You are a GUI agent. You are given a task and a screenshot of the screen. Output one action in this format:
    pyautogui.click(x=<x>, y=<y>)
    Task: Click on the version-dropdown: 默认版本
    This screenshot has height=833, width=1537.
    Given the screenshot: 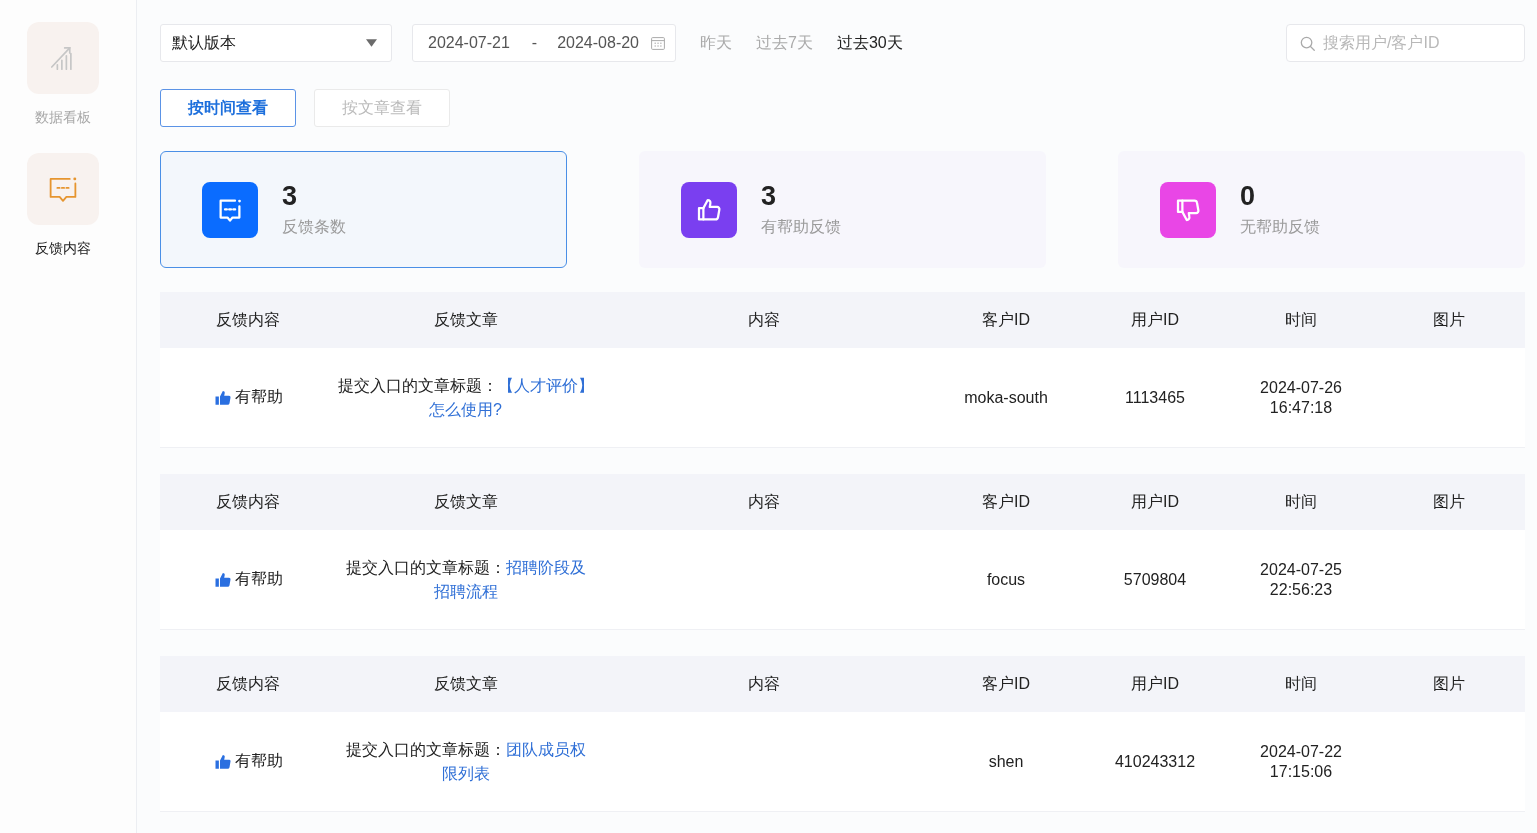 What is the action you would take?
    pyautogui.click(x=276, y=43)
    